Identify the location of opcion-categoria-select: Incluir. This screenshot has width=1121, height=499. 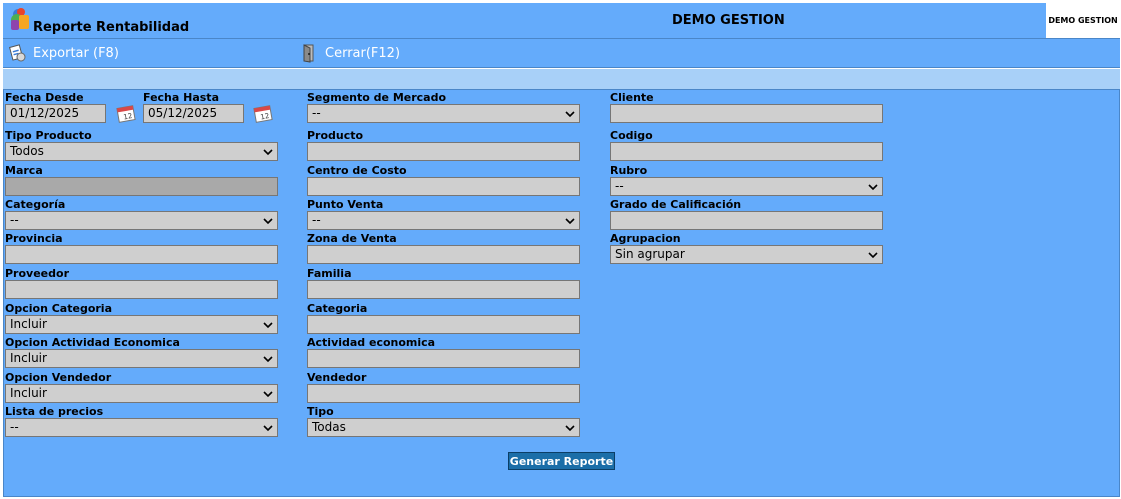
(141, 324).